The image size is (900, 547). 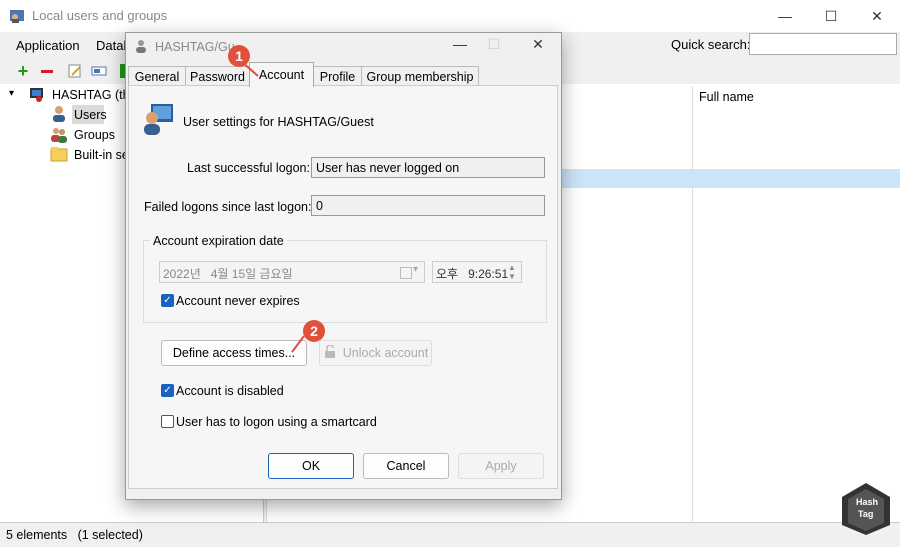 I want to click on dialog-maximize-button: ☐, so click(x=494, y=46).